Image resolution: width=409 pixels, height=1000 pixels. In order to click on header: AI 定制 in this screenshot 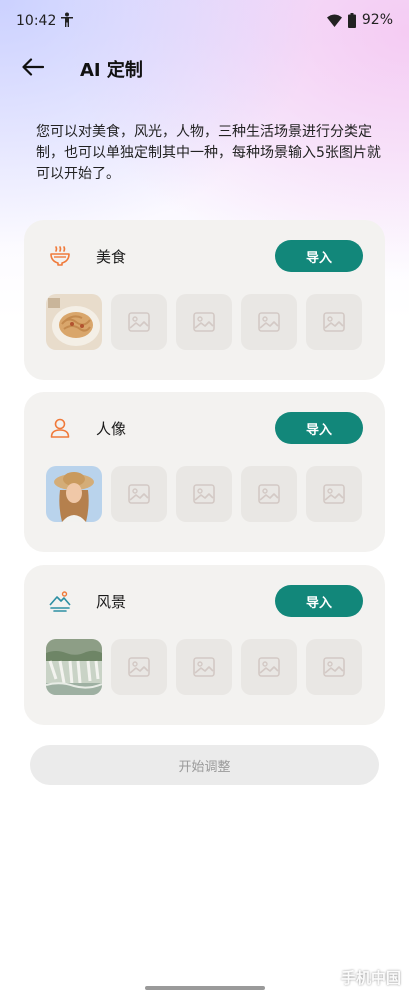, I will do `click(204, 68)`.